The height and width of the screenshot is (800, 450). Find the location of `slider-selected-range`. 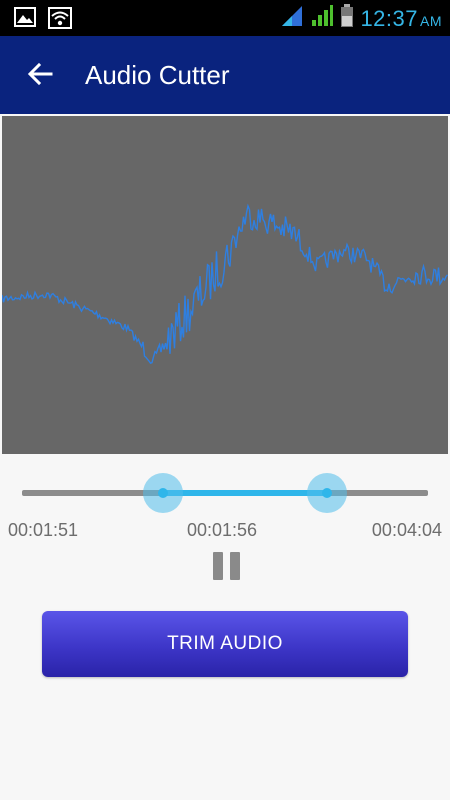

slider-selected-range is located at coordinates (245, 493).